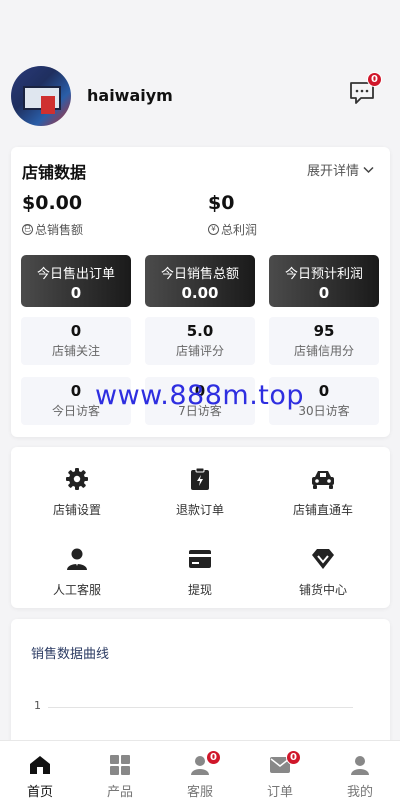  I want to click on today-orders-box: 今日售出订单 0, so click(76, 281).